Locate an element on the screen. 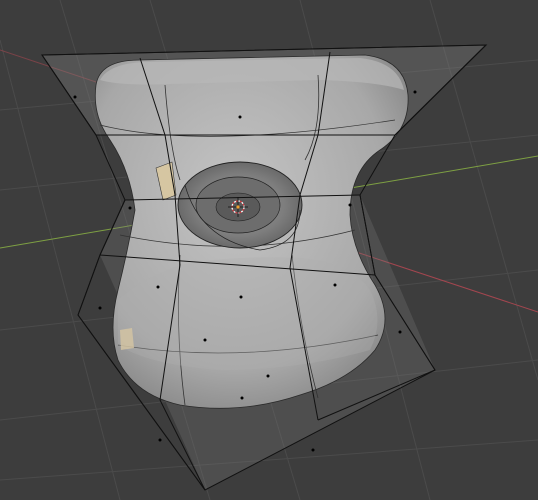  selected-face is located at coordinates (127, 339).